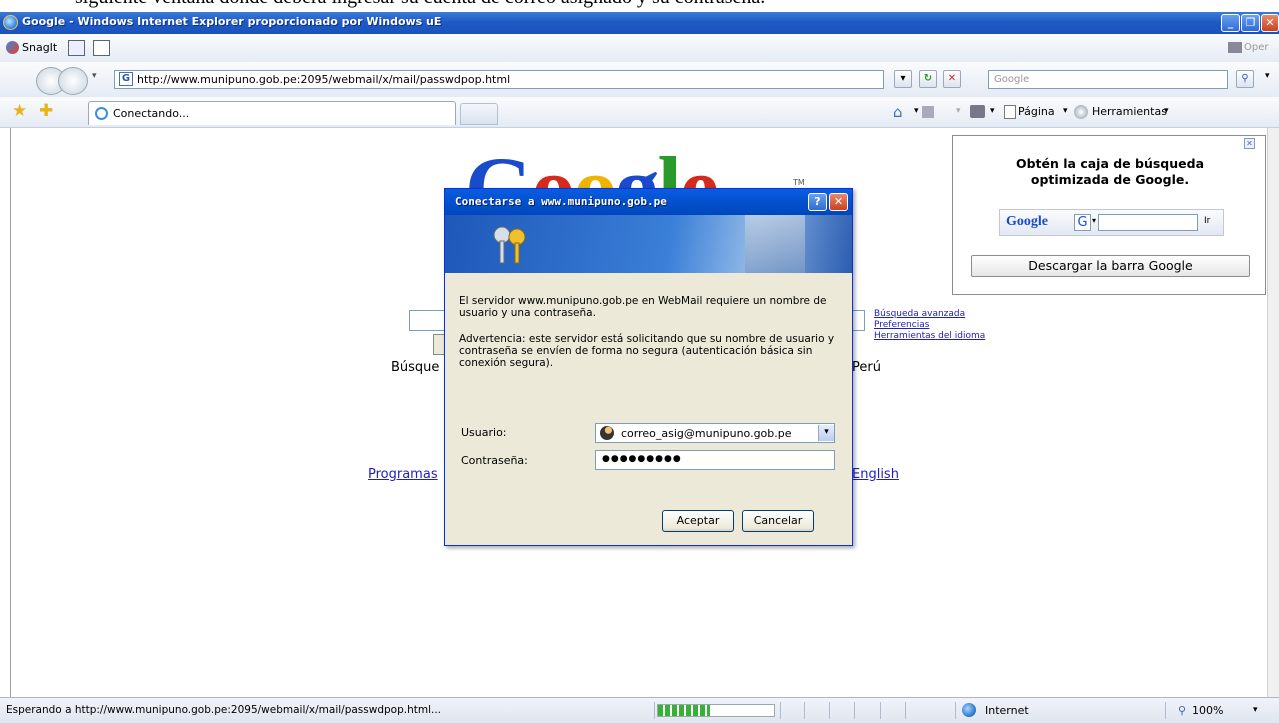 This screenshot has height=723, width=1279. Describe the element at coordinates (1110, 266) in the screenshot. I see `download-toolbar-button: Descargar la barra Google` at that location.